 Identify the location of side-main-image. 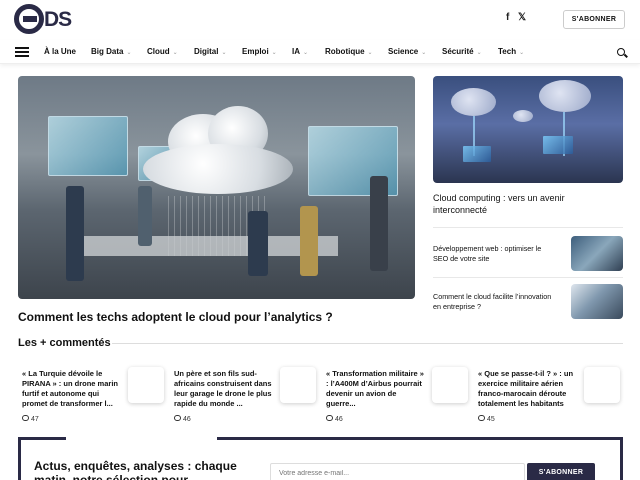
(528, 129).